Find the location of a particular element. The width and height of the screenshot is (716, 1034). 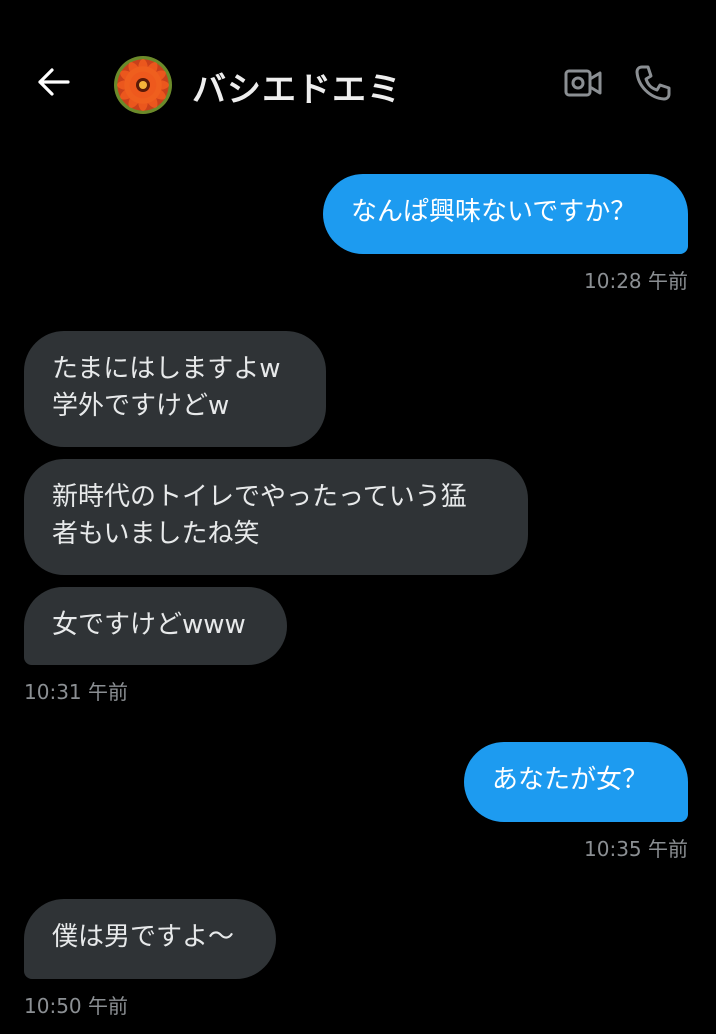

message-timestamp: 10:35 午前 is located at coordinates (636, 849).